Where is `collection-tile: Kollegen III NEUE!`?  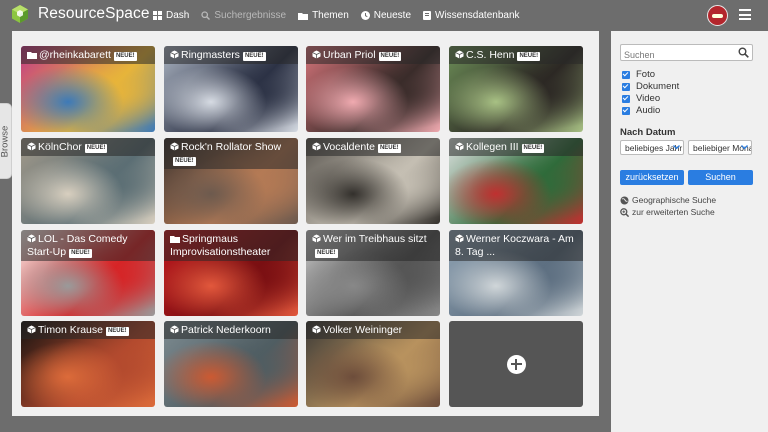
collection-tile: Kollegen III NEUE! is located at coordinates (516, 181).